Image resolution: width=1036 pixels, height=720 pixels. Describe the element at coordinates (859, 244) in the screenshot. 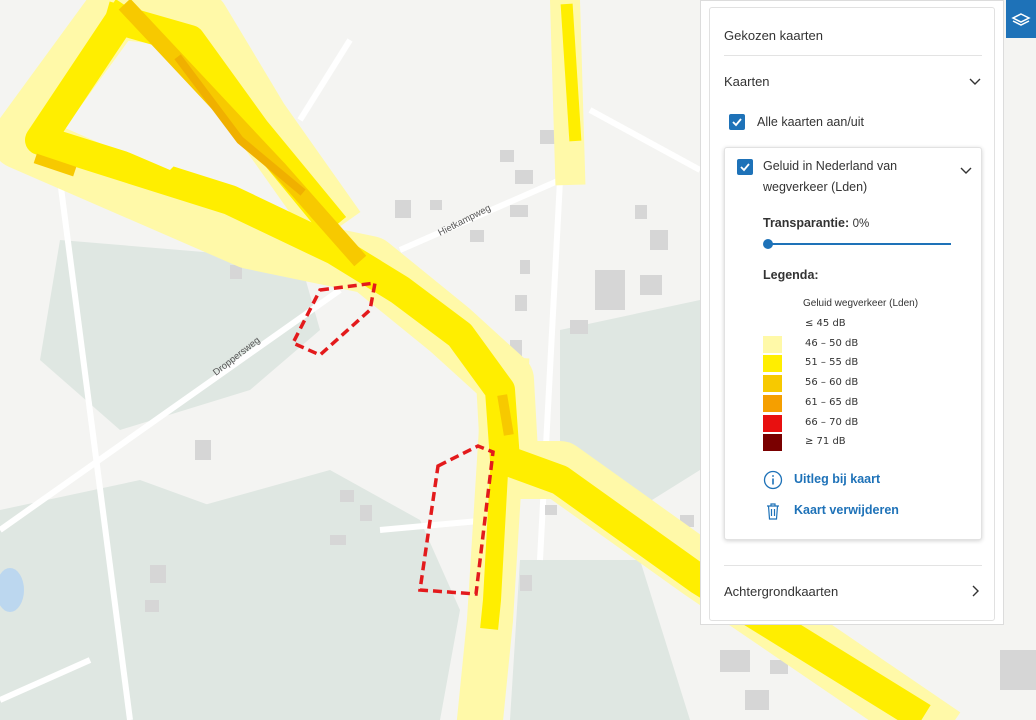

I see `transparency-slider` at that location.